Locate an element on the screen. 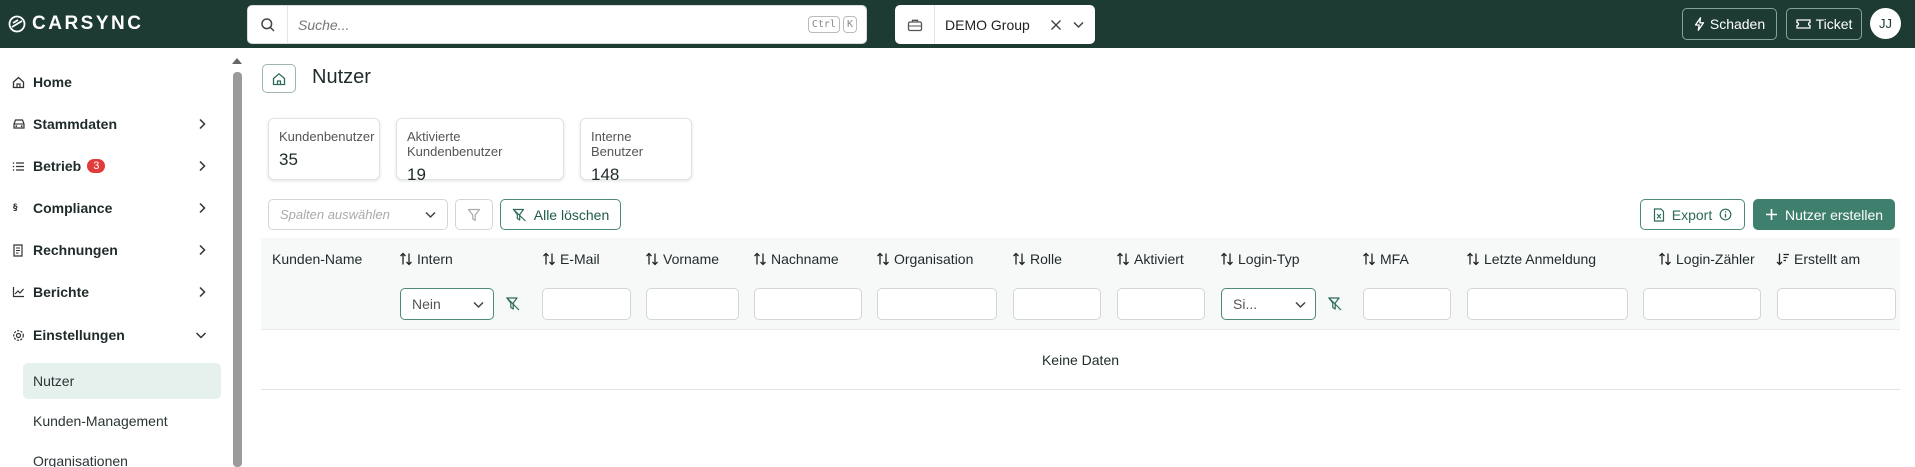 Image resolution: width=1915 pixels, height=467 pixels. damage-button: Schaden is located at coordinates (1729, 24).